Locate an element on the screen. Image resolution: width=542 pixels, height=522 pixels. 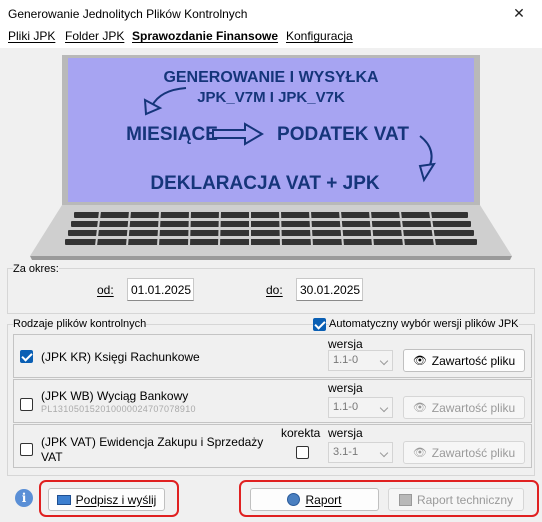
auto-version-checkbox is located at coordinates (319, 324).